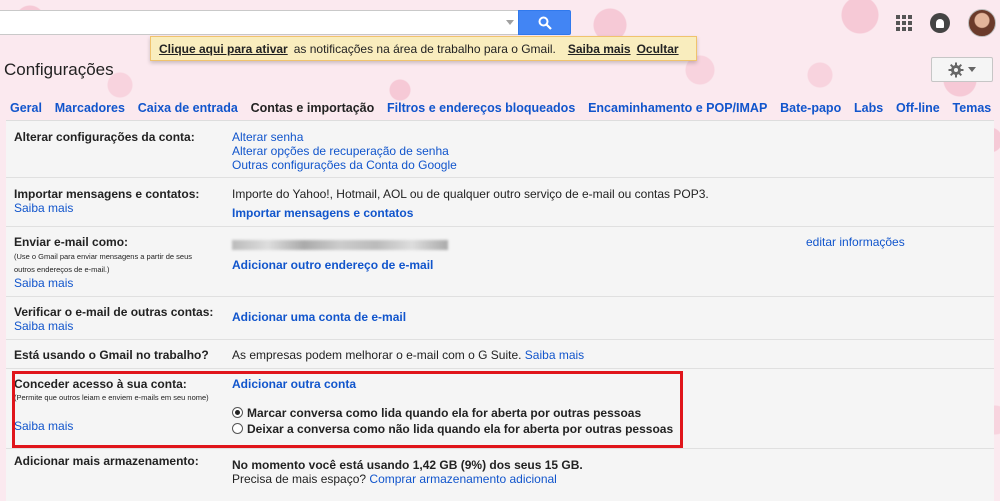 The image size is (1000, 501). Describe the element at coordinates (106, 461) in the screenshot. I see `storage-label: Adicionar mais armazenamento:` at that location.